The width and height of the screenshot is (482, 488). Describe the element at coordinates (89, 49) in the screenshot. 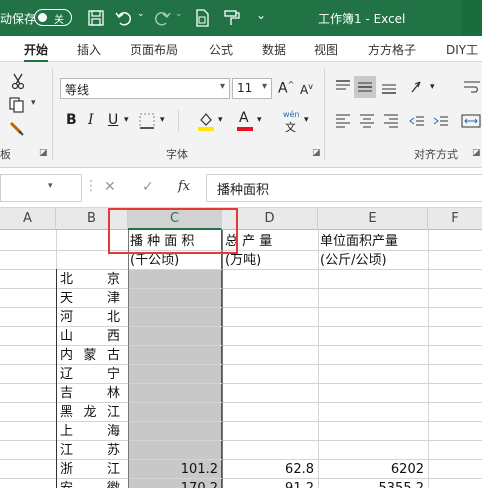

I see `tab-insert: 插入` at that location.